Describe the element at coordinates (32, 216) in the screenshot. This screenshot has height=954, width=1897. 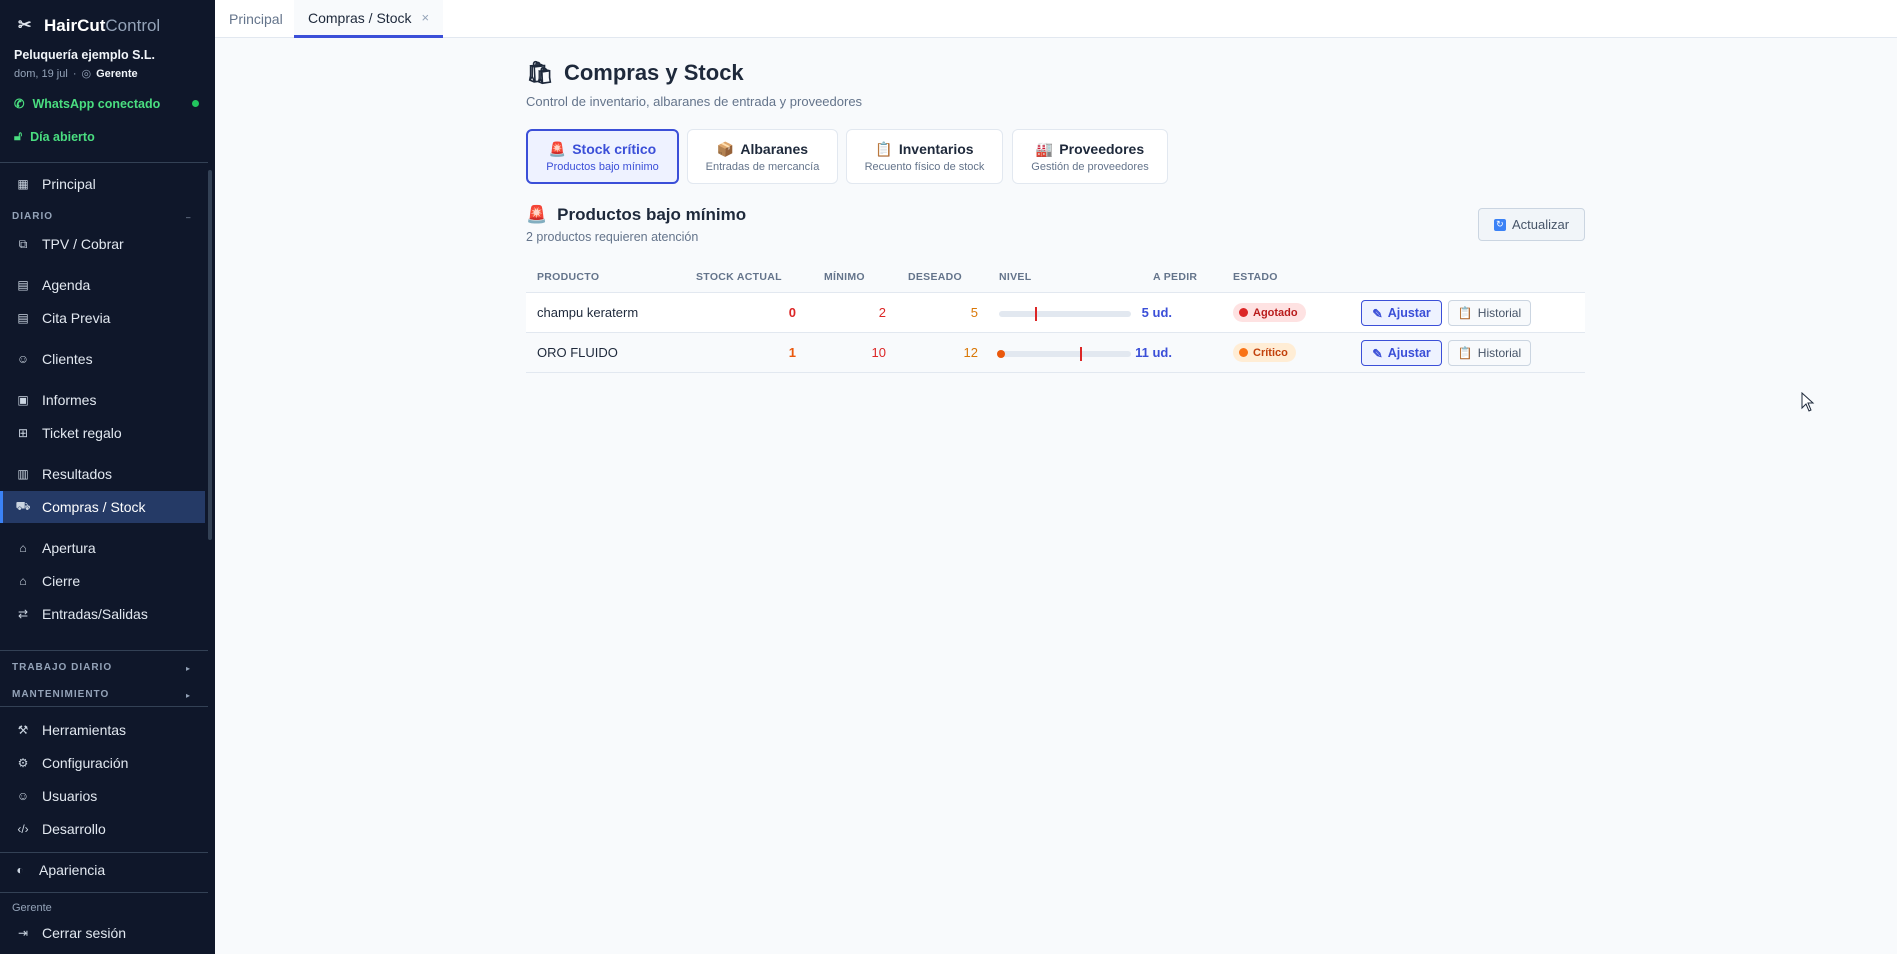
I see `section-diario: DIARIO` at that location.